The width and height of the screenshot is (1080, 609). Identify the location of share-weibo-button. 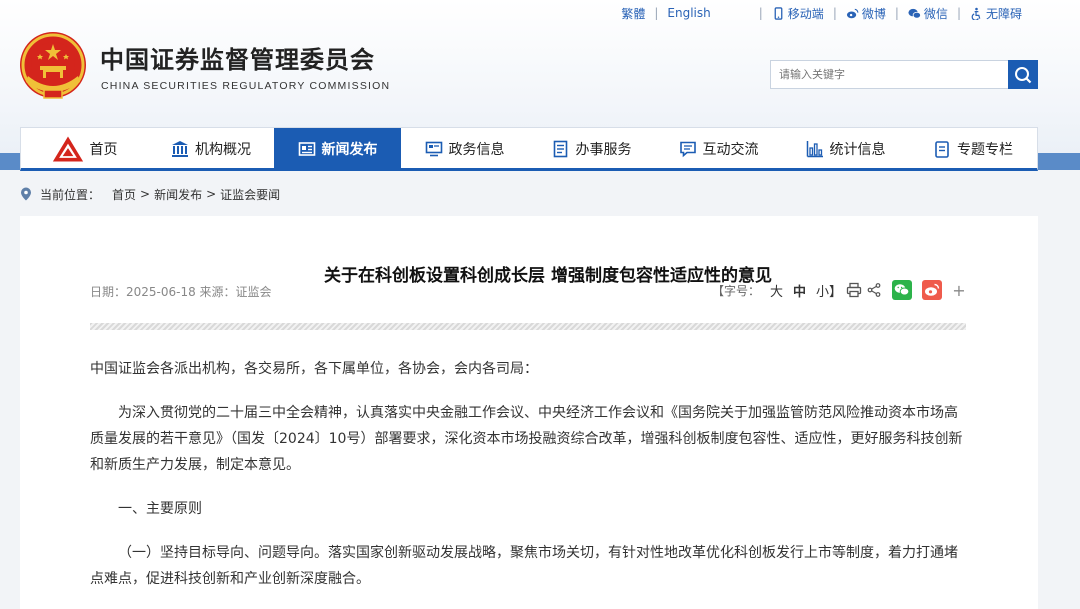
(932, 290).